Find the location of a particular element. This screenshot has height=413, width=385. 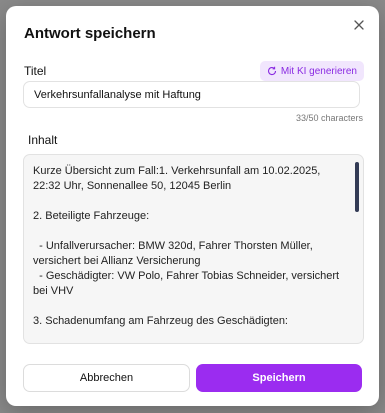

content-label: Inhalt is located at coordinates (43, 140).